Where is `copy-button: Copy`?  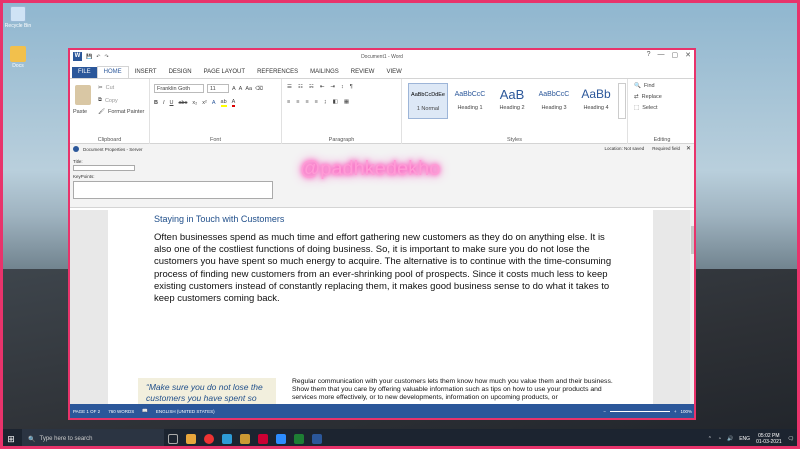 copy-button: Copy is located at coordinates (111, 101).